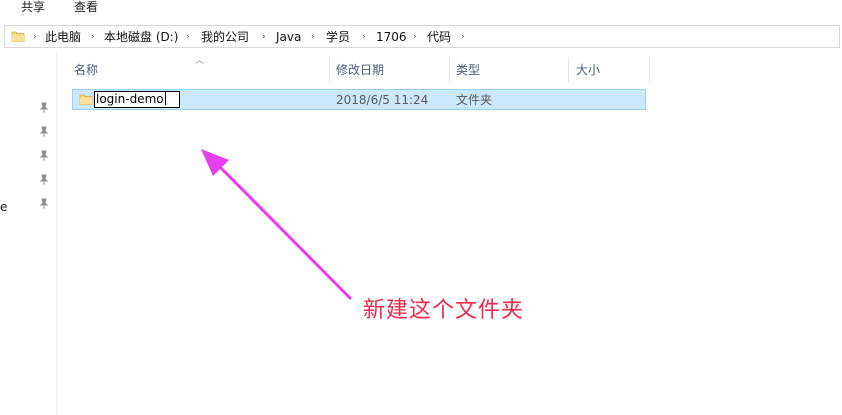 This screenshot has height=415, width=842. I want to click on arrow-annotation, so click(276, 224).